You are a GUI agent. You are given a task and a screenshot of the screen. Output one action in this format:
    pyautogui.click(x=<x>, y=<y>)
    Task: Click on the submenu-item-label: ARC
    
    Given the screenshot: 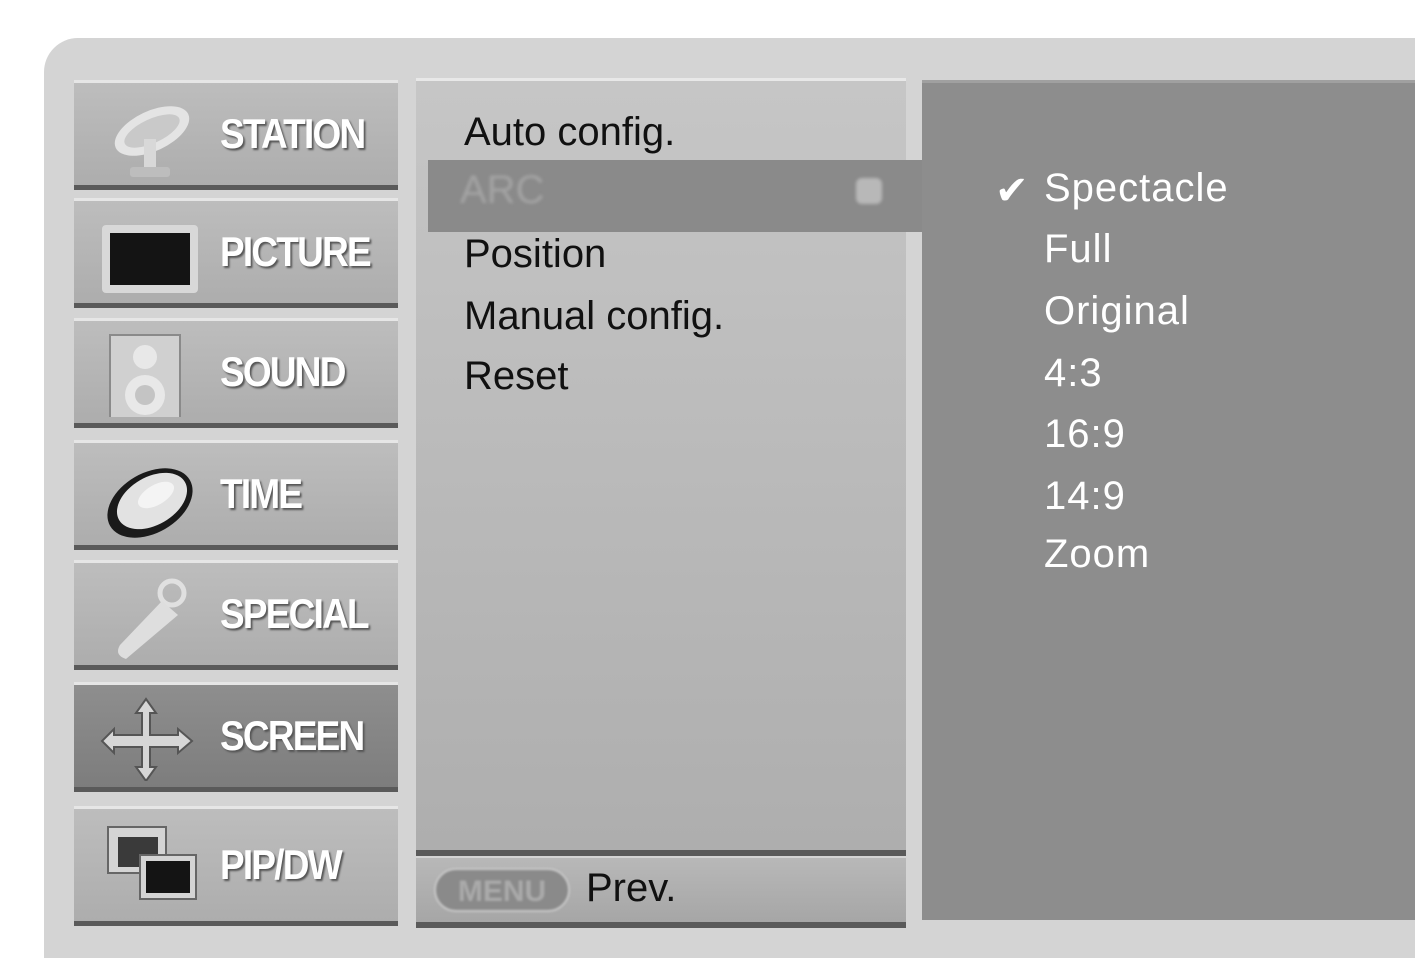 What is the action you would take?
    pyautogui.click(x=502, y=190)
    